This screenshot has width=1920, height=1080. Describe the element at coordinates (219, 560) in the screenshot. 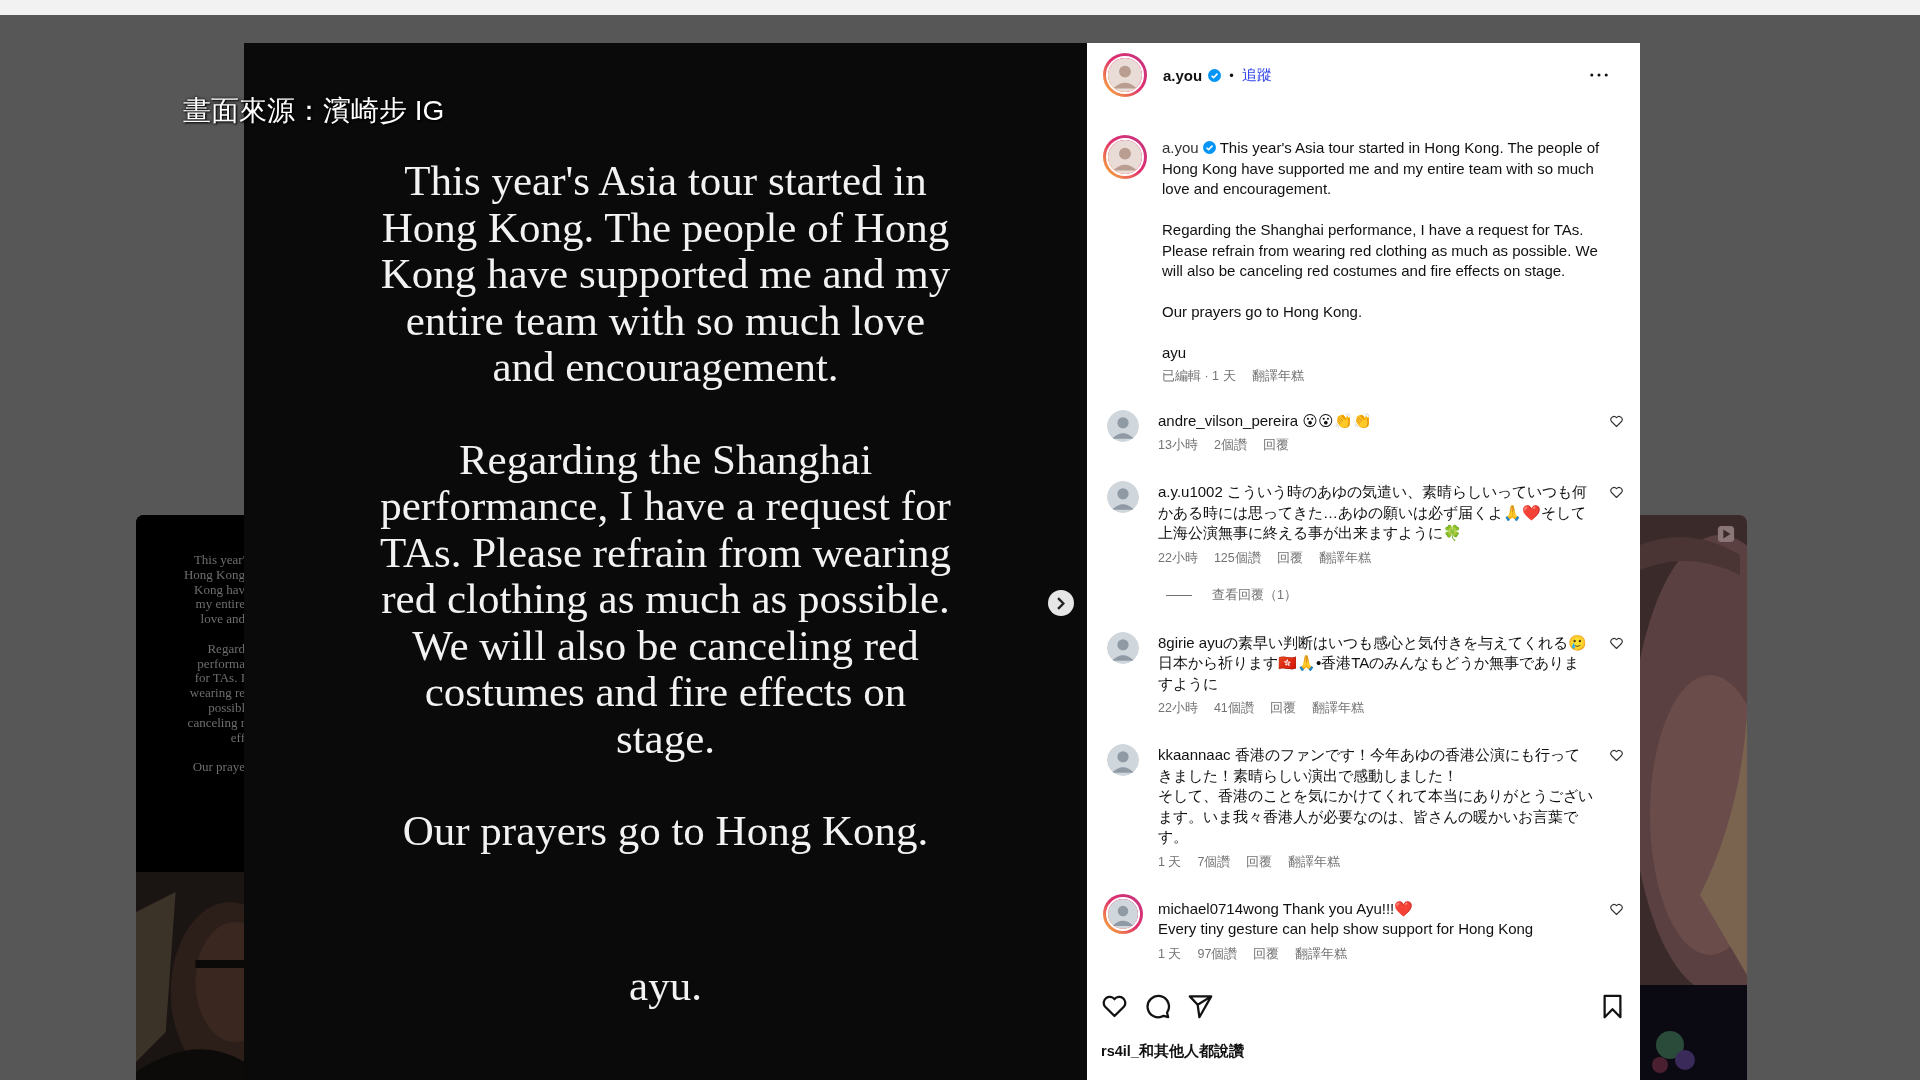

I see `post-text: This year'` at that location.